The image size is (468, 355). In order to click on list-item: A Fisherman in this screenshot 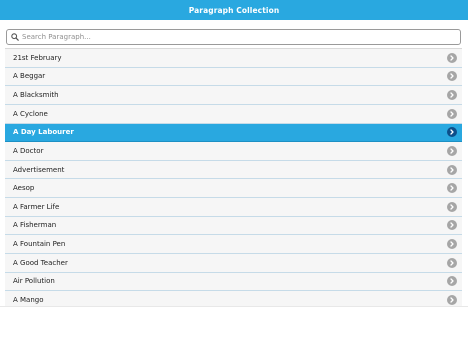, I will do `click(233, 226)`.